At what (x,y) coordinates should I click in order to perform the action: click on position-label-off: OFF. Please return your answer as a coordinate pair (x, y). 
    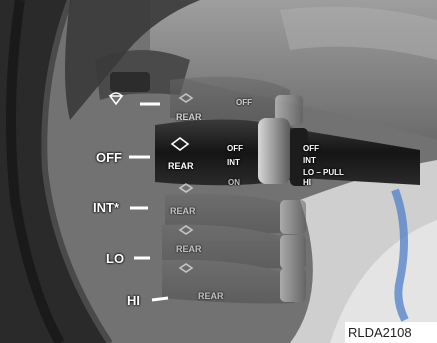
    Looking at the image, I should click on (109, 157).